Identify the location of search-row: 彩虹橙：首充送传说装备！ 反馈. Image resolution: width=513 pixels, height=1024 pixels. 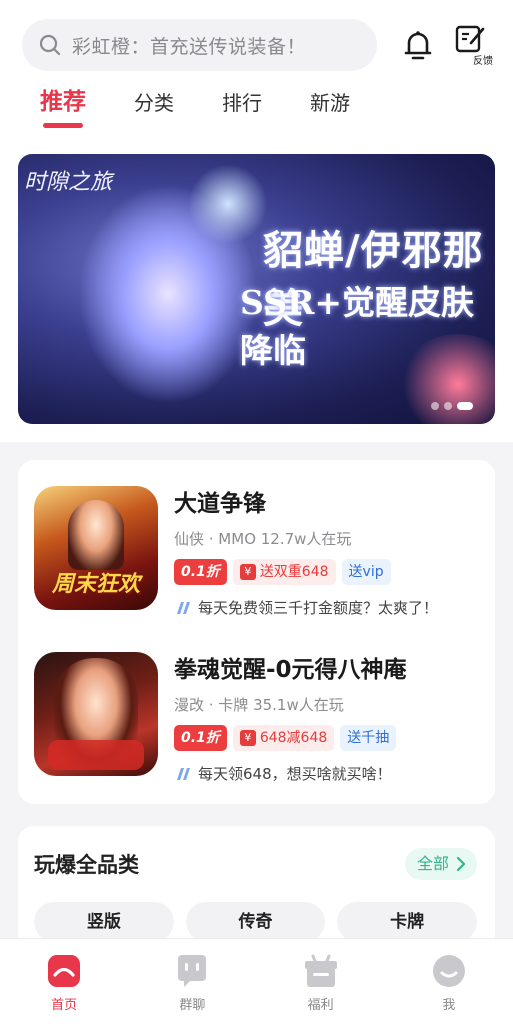
(256, 45).